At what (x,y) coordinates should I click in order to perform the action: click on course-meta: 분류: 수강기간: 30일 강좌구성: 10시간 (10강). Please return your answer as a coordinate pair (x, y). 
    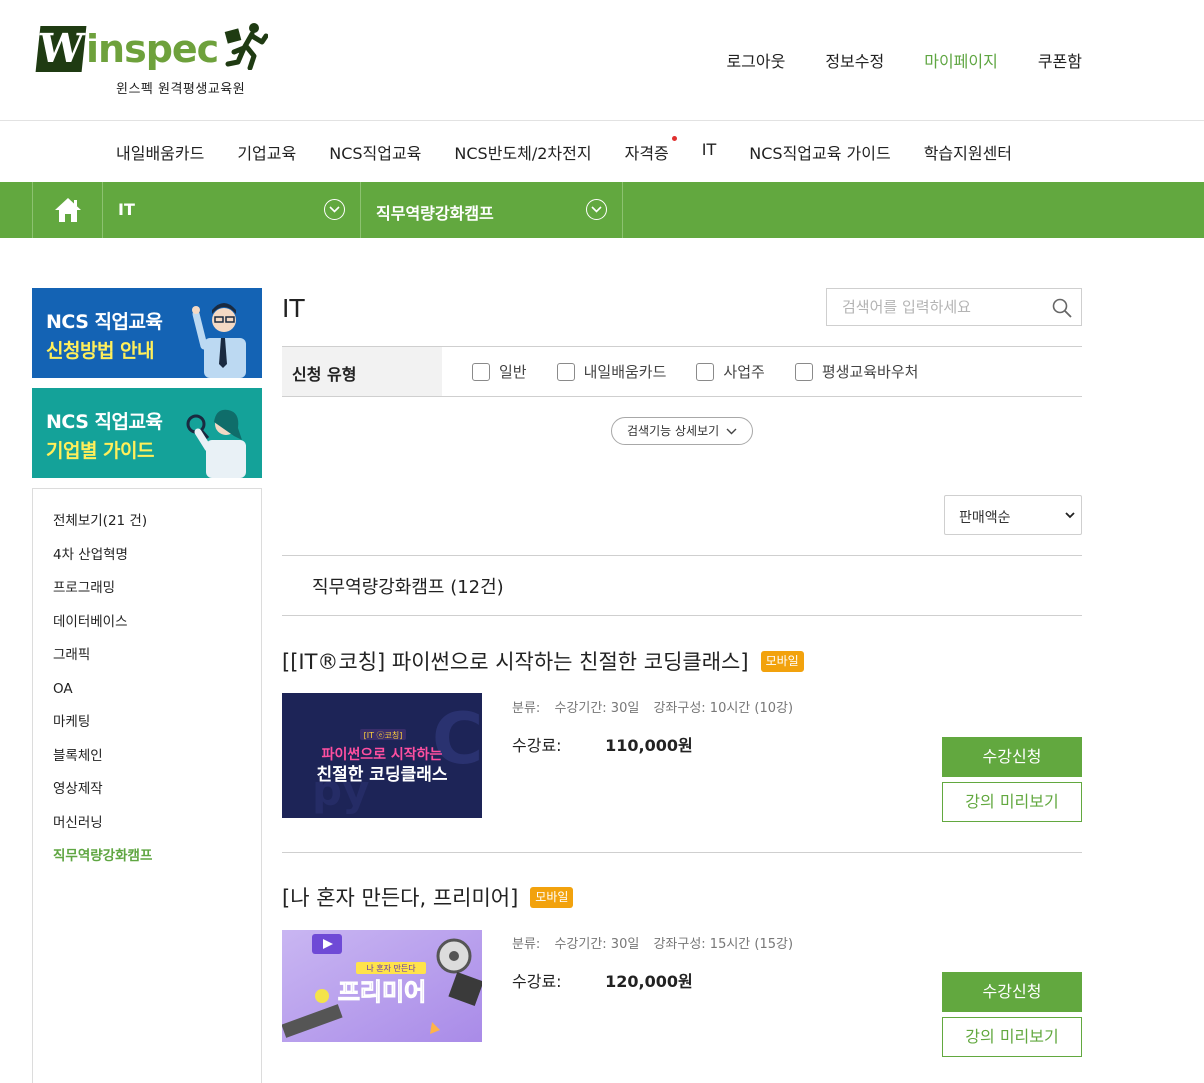
    Looking at the image, I should click on (652, 706).